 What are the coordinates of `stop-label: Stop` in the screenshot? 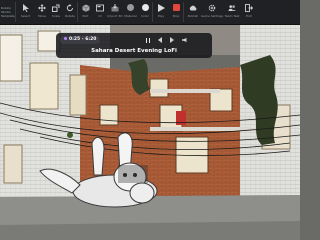 It's located at (176, 16).